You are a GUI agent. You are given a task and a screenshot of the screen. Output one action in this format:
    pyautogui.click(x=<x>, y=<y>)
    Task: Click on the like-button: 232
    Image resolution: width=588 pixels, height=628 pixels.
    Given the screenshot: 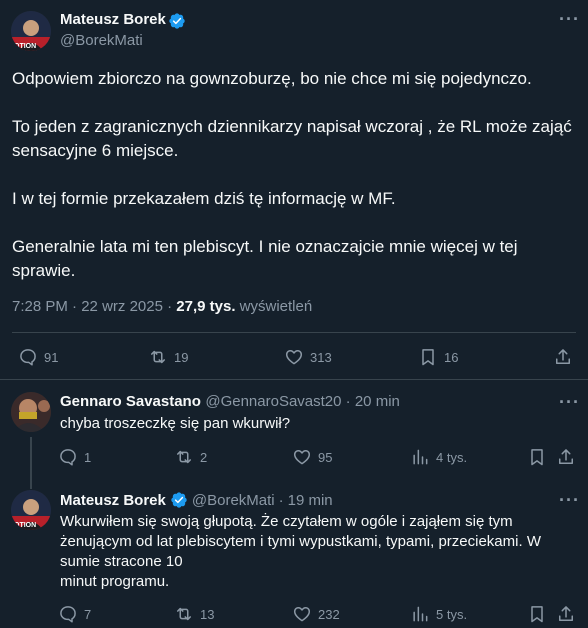 What is the action you would take?
    pyautogui.click(x=316, y=614)
    